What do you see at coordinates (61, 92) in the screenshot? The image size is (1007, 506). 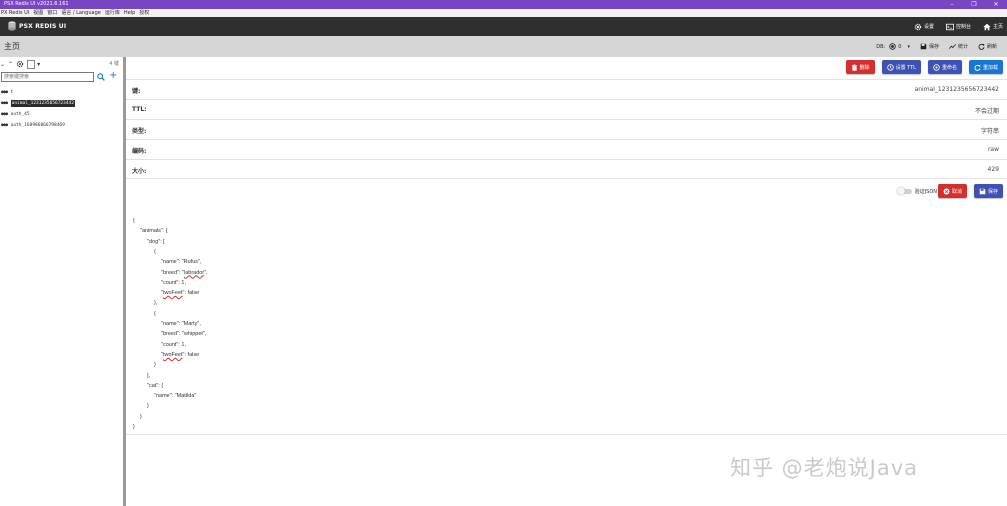 I see `list-item: ●●● t` at bounding box center [61, 92].